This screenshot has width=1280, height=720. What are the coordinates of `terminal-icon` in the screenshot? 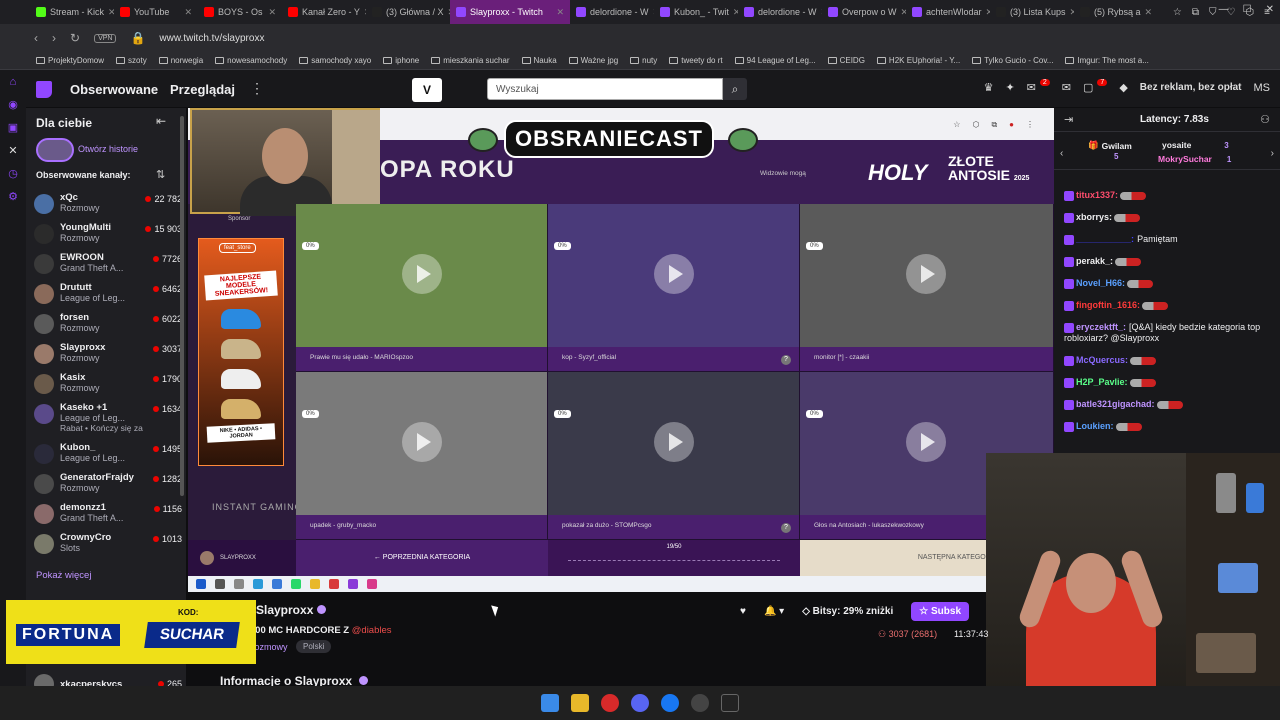 It's located at (730, 703).